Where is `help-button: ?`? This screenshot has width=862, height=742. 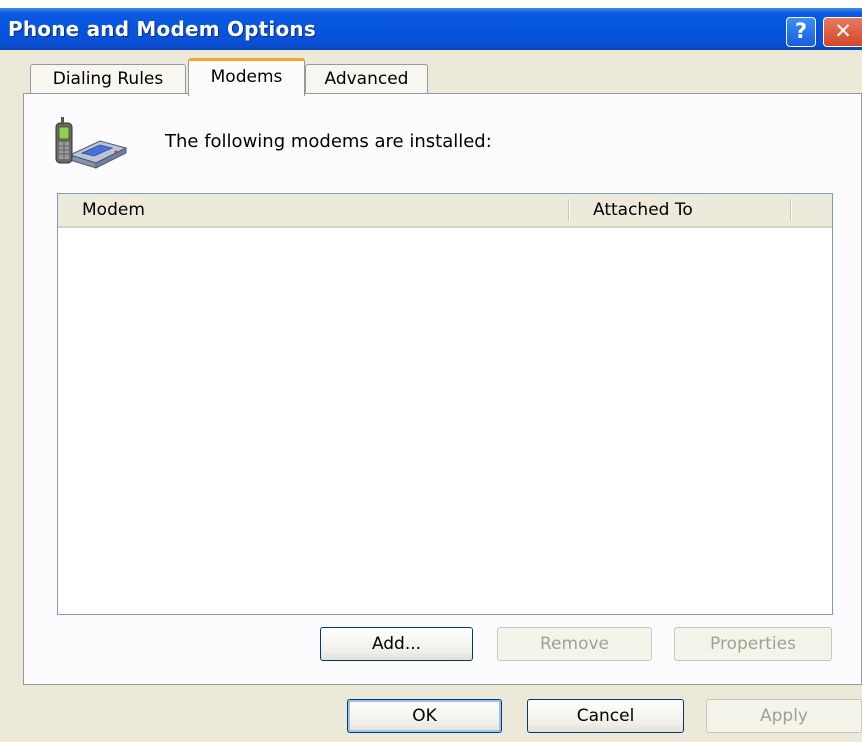
help-button: ? is located at coordinates (801, 32).